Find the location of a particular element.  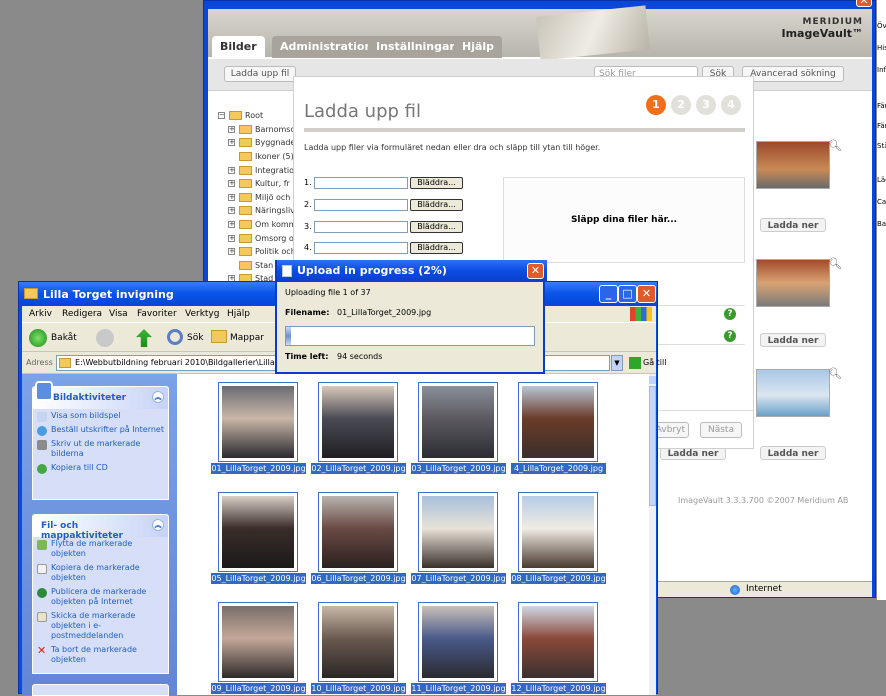

file-item: 11_LillaTorget_2009.jpg is located at coordinates (458, 648).